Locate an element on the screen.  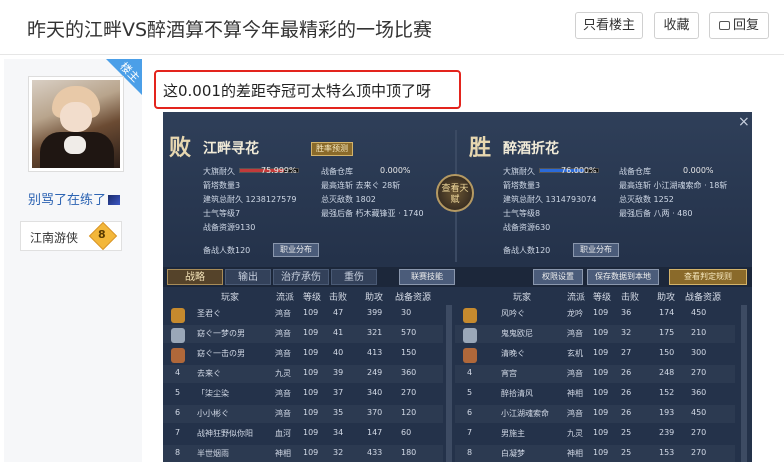
cell-kills: 36 is located at coordinates (626, 312).